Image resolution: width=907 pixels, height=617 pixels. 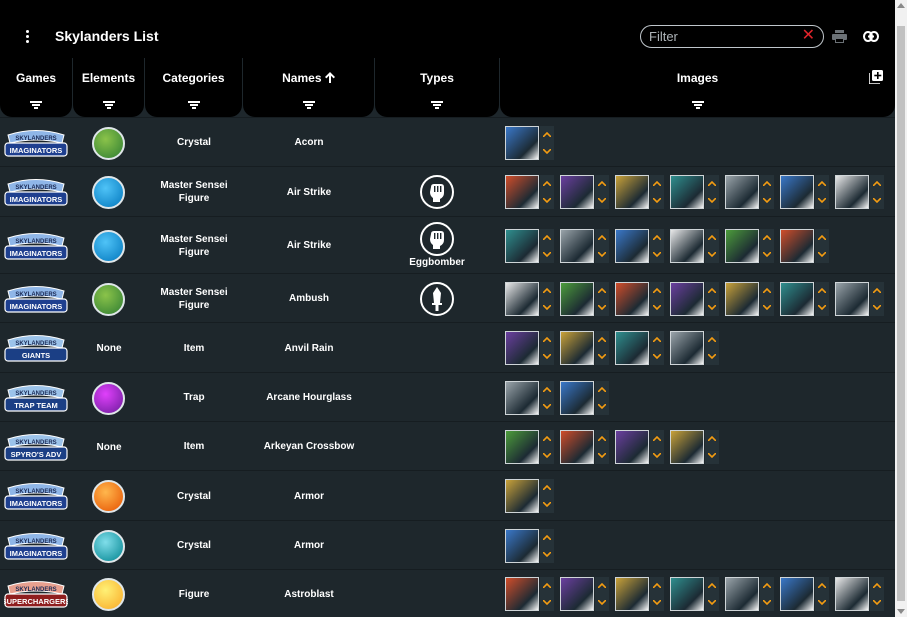 What do you see at coordinates (27, 36) in the screenshot?
I see `more-vert-icon` at bounding box center [27, 36].